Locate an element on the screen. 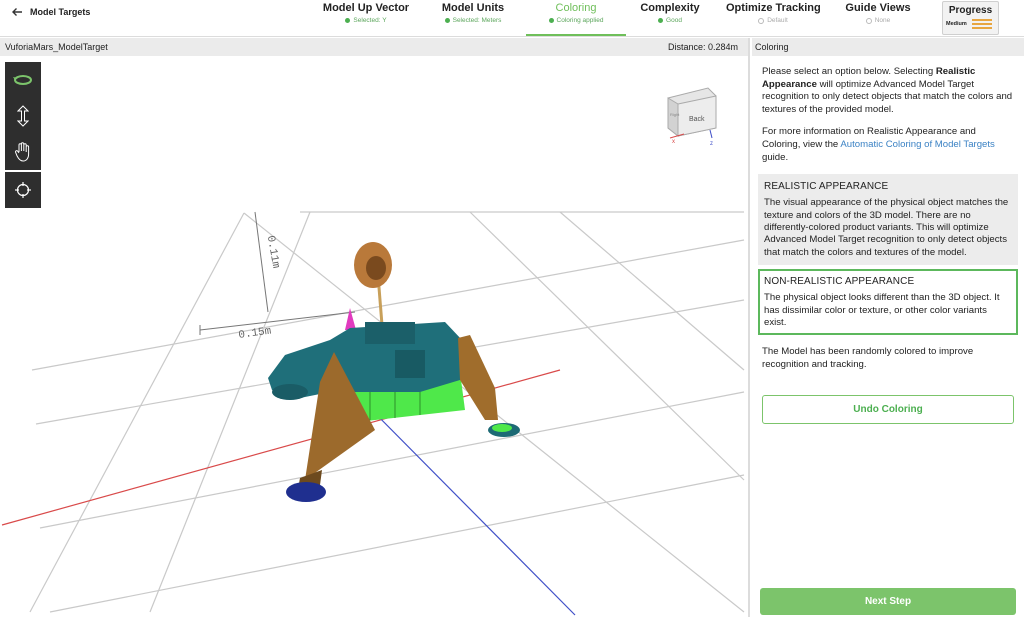 This screenshot has height=617, width=1024. step-status: Coloring applied is located at coordinates (580, 20).